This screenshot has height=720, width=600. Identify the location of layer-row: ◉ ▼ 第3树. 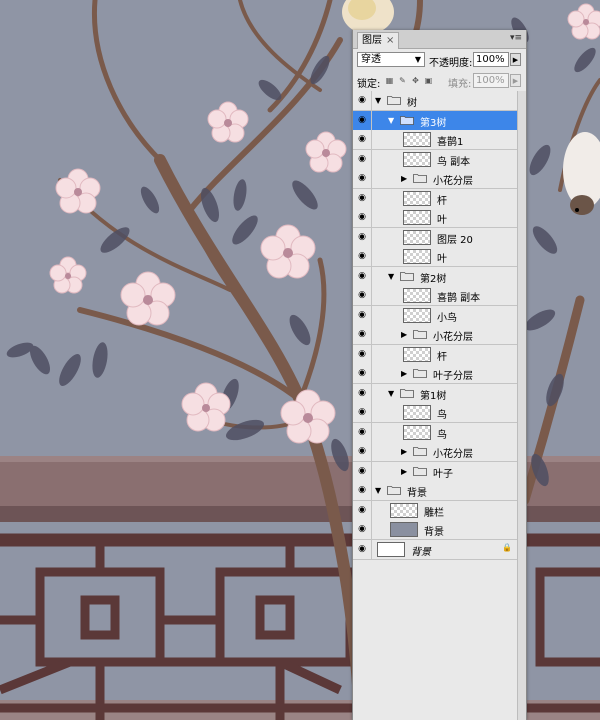
(439, 120).